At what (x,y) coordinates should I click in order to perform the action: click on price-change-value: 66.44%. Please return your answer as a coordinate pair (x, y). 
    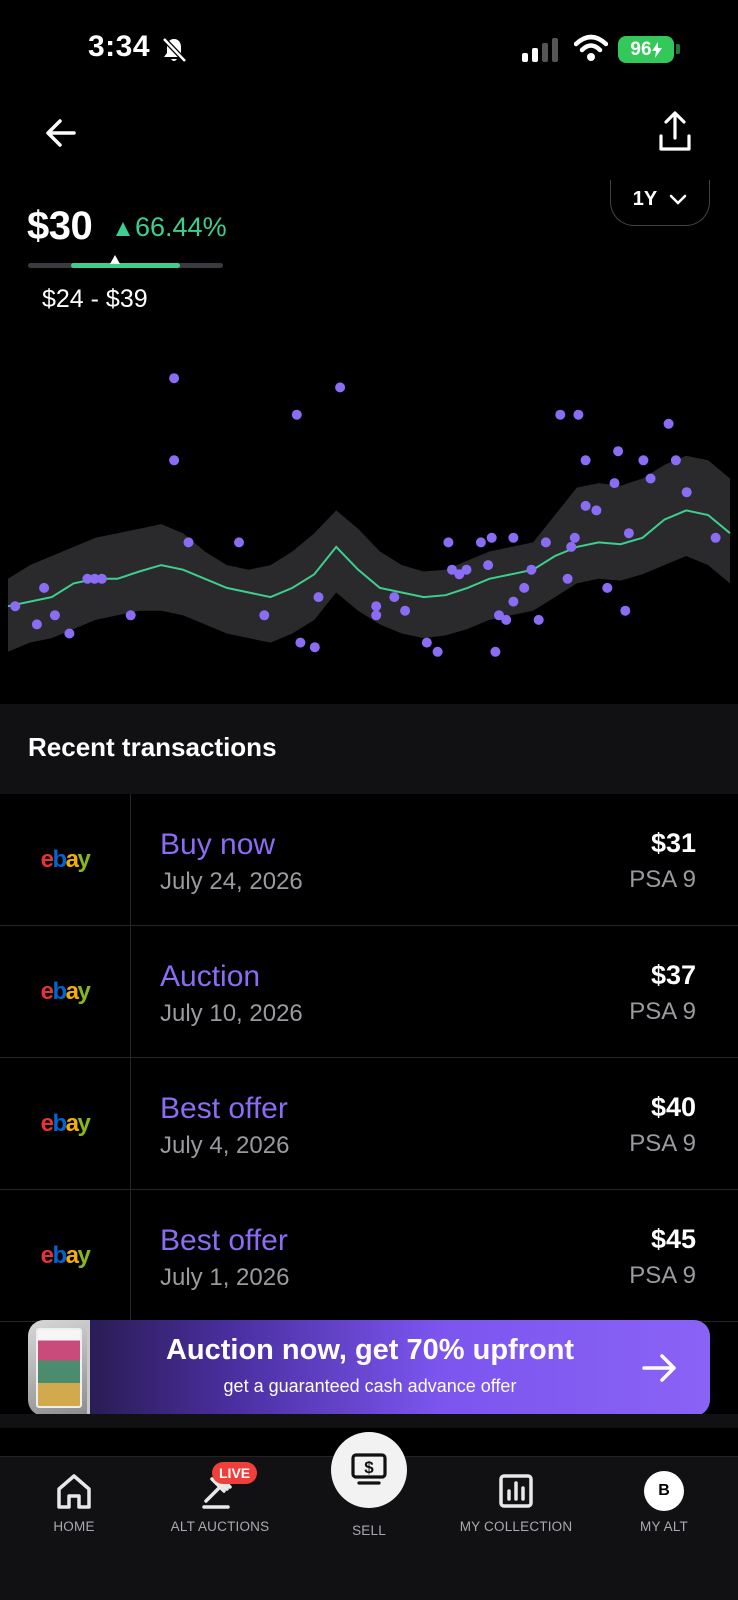
    Looking at the image, I should click on (181, 227).